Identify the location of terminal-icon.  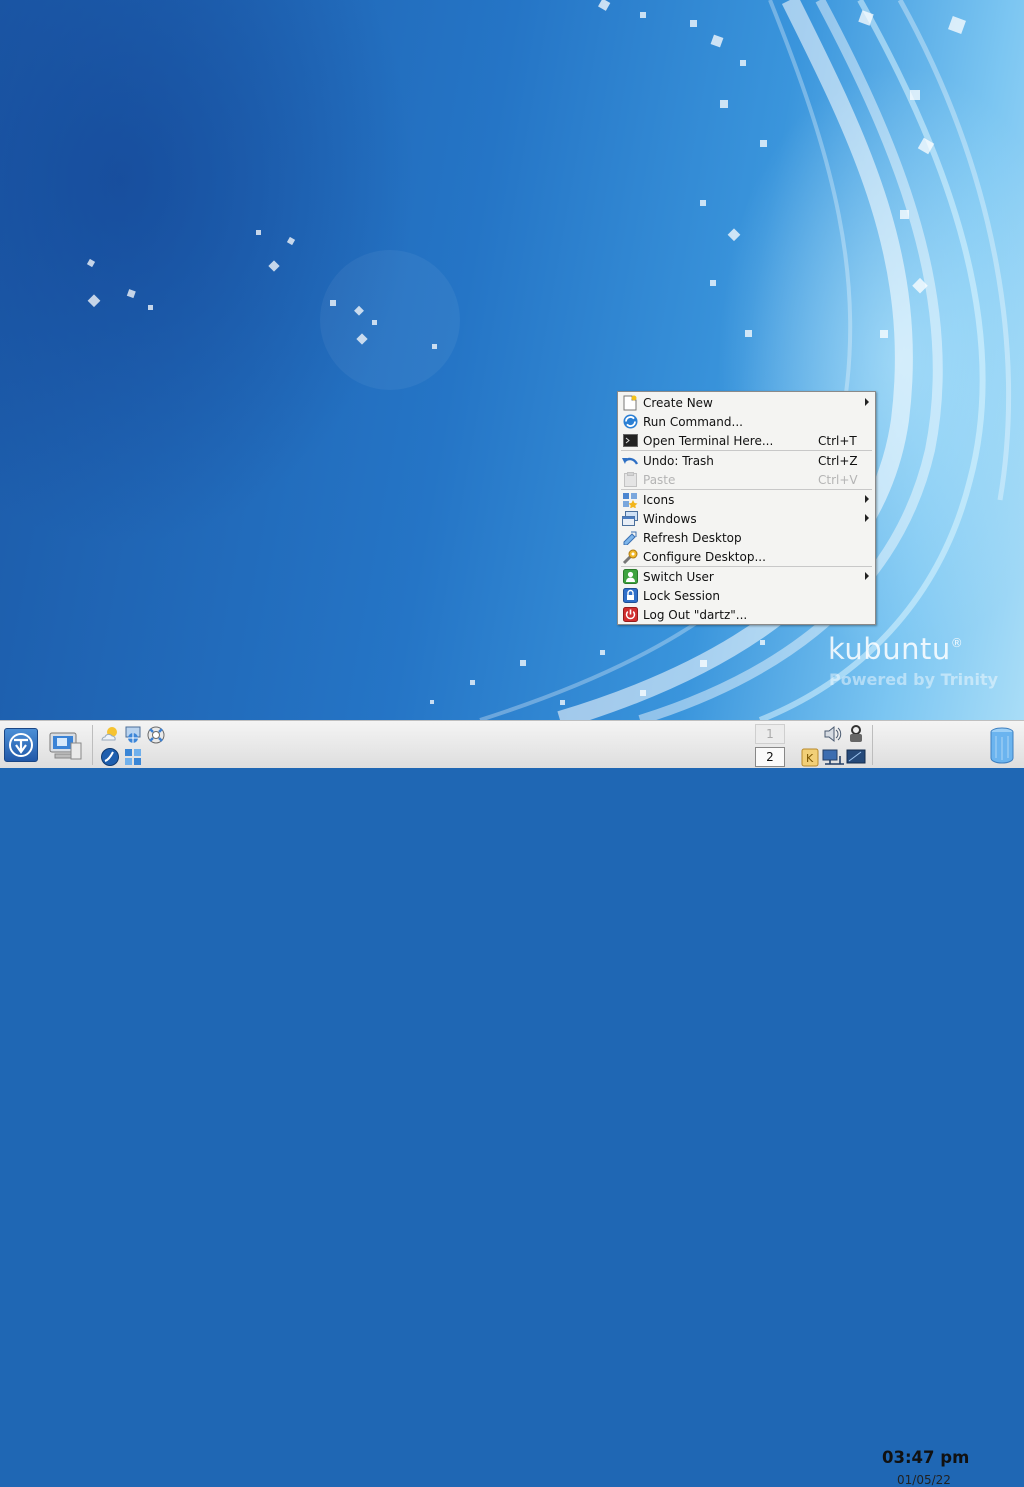
(630, 441).